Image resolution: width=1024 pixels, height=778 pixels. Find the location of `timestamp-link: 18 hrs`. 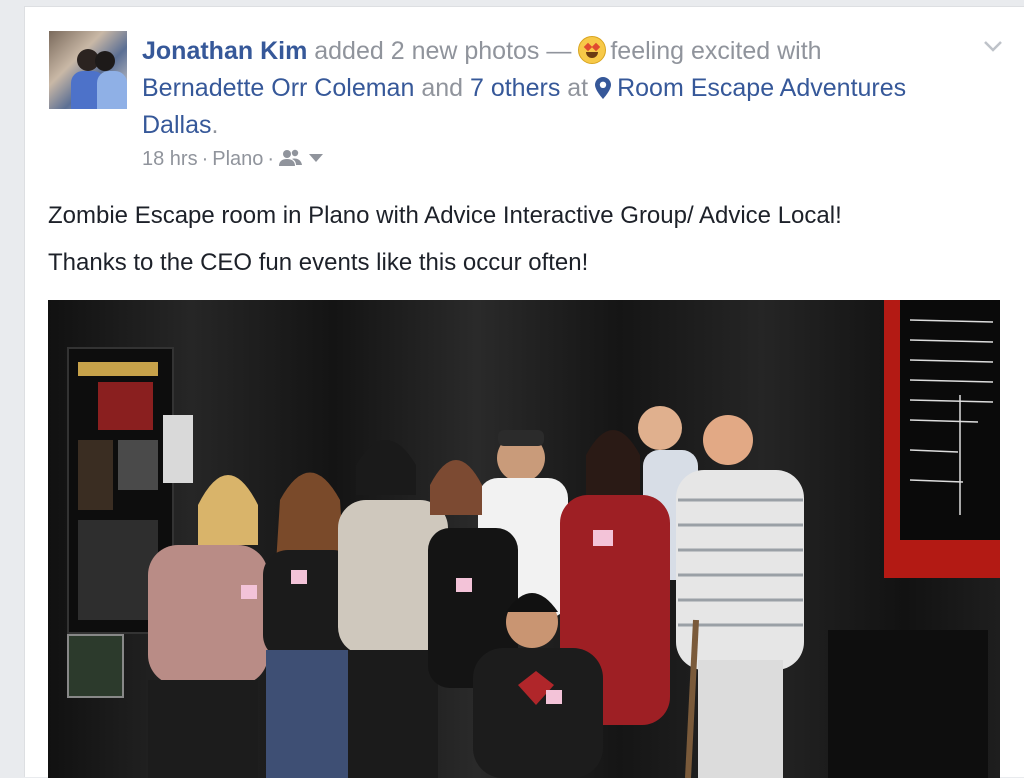

timestamp-link: 18 hrs is located at coordinates (170, 159).